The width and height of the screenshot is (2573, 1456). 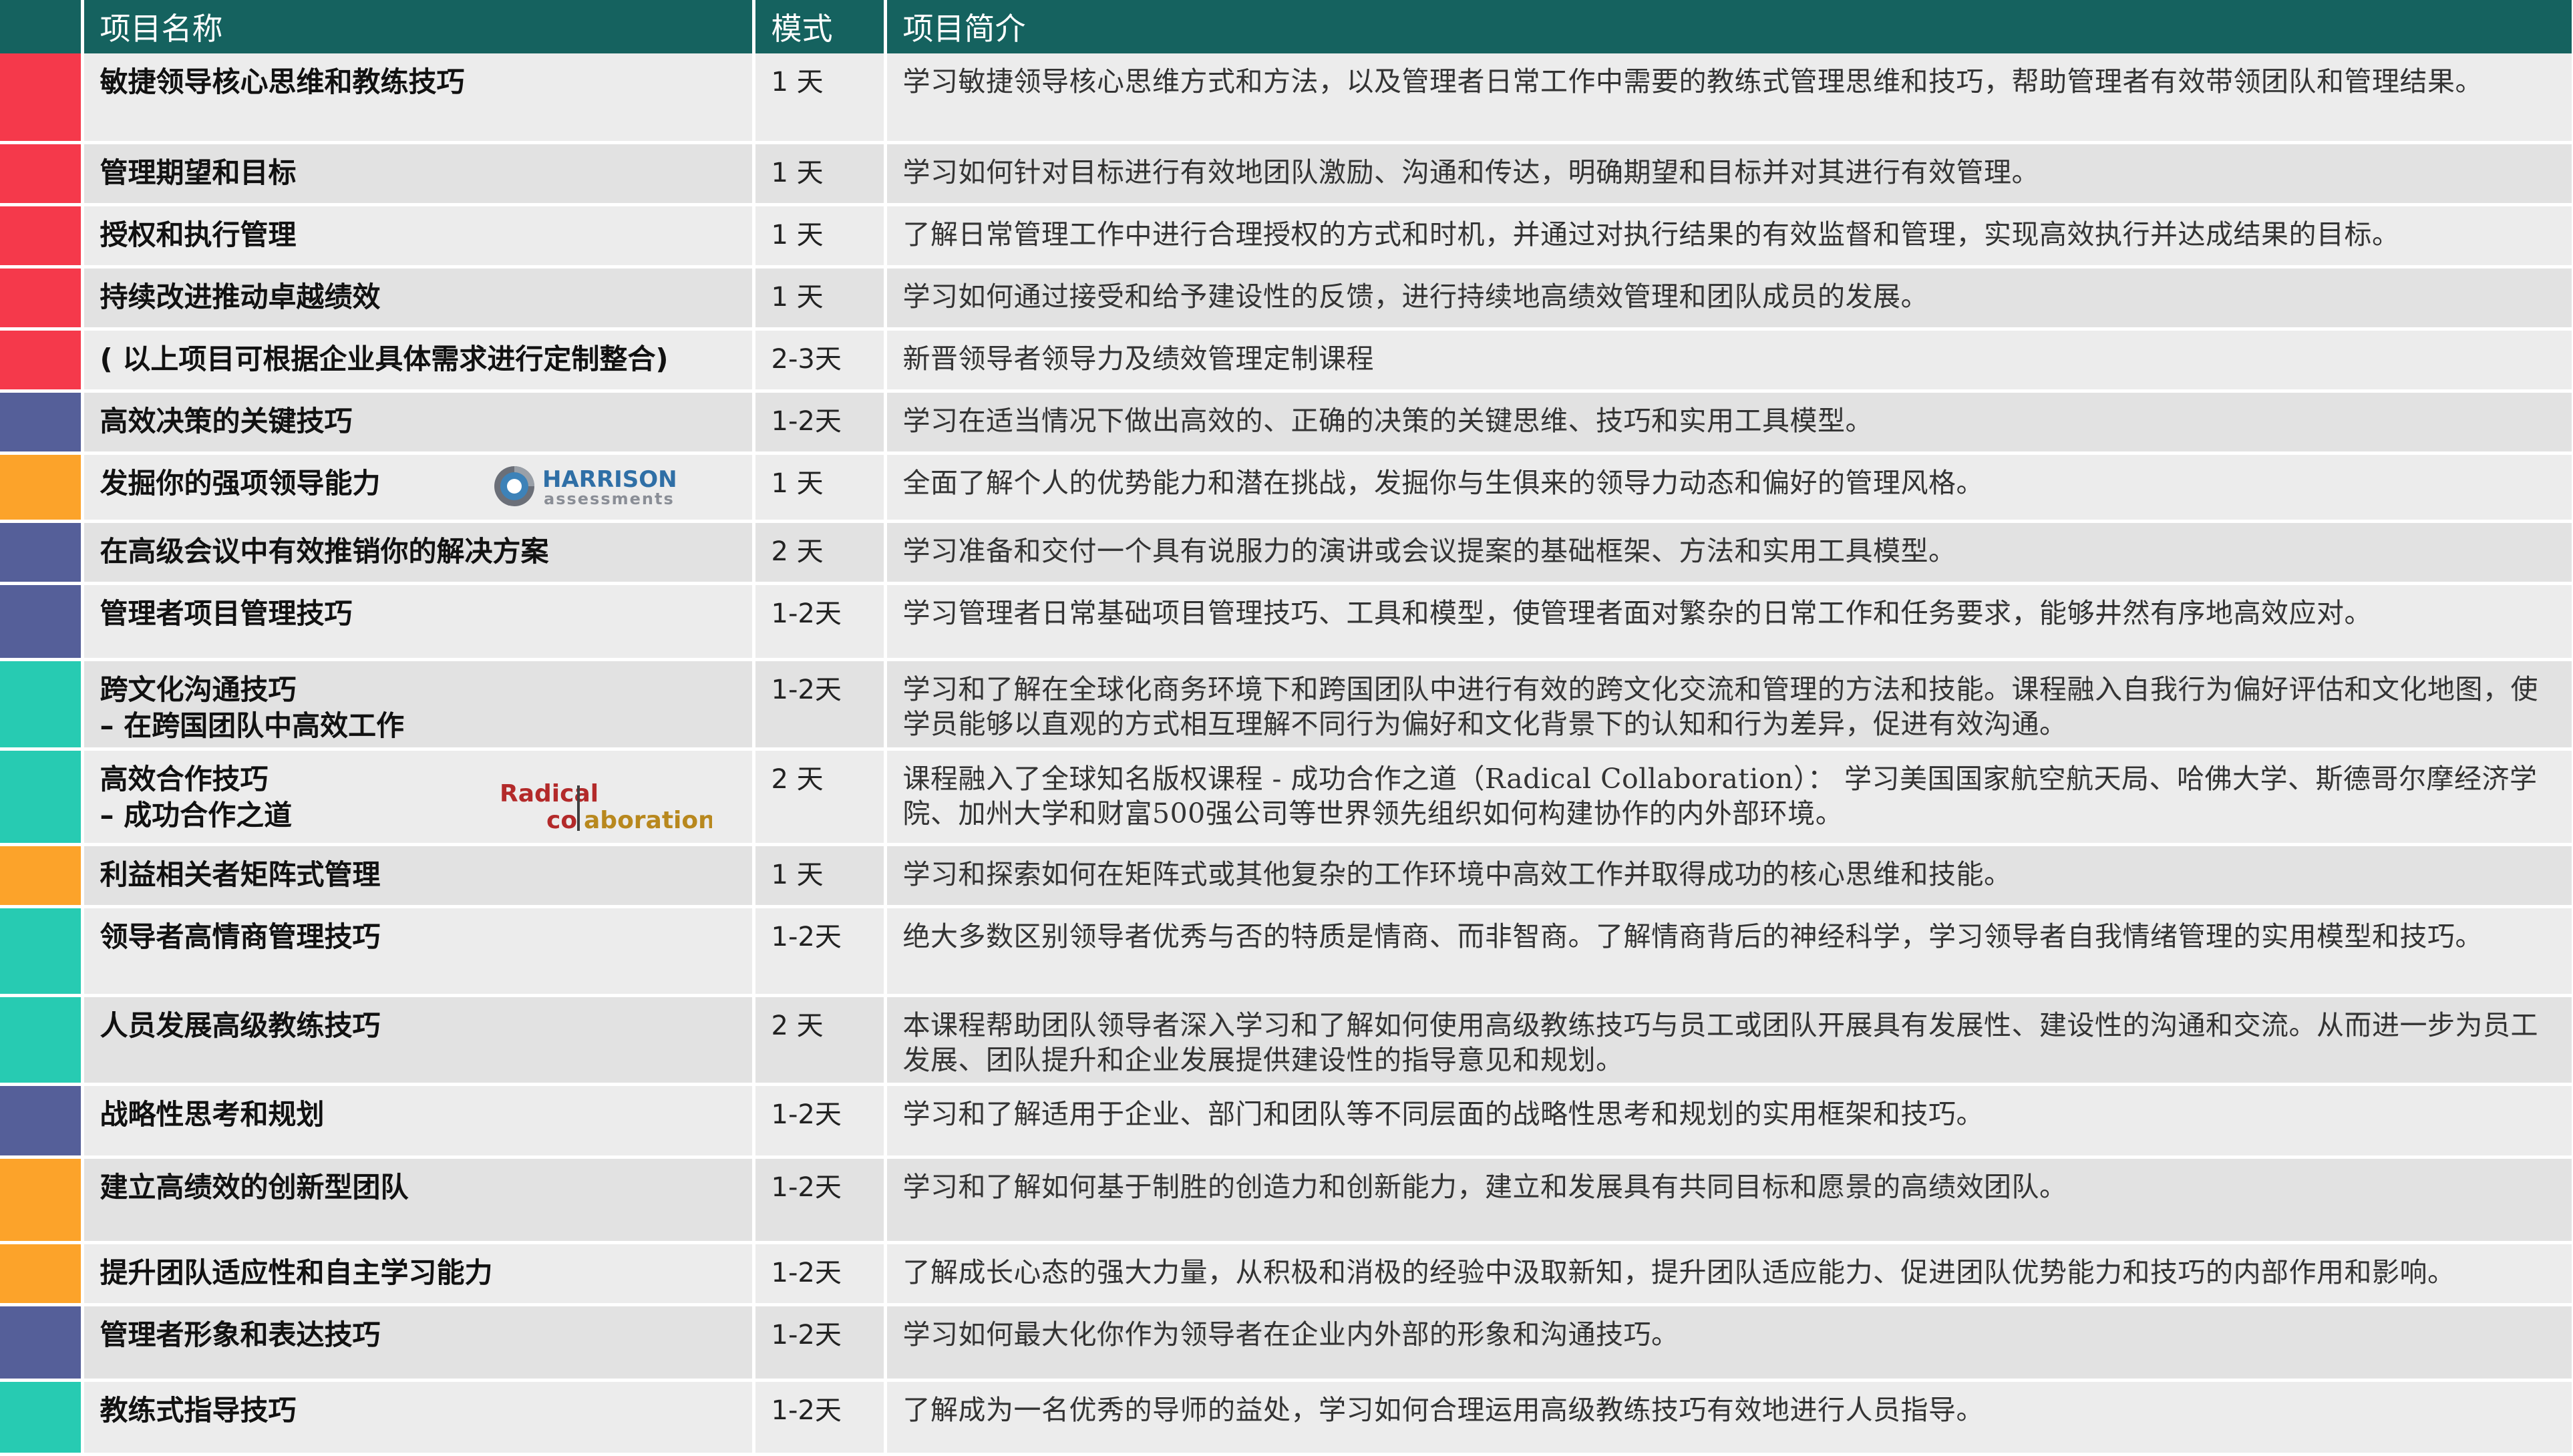 What do you see at coordinates (385, 358) in the screenshot?
I see `course-name: ( 以上项目可根据企业具体需求进行定制整合)` at bounding box center [385, 358].